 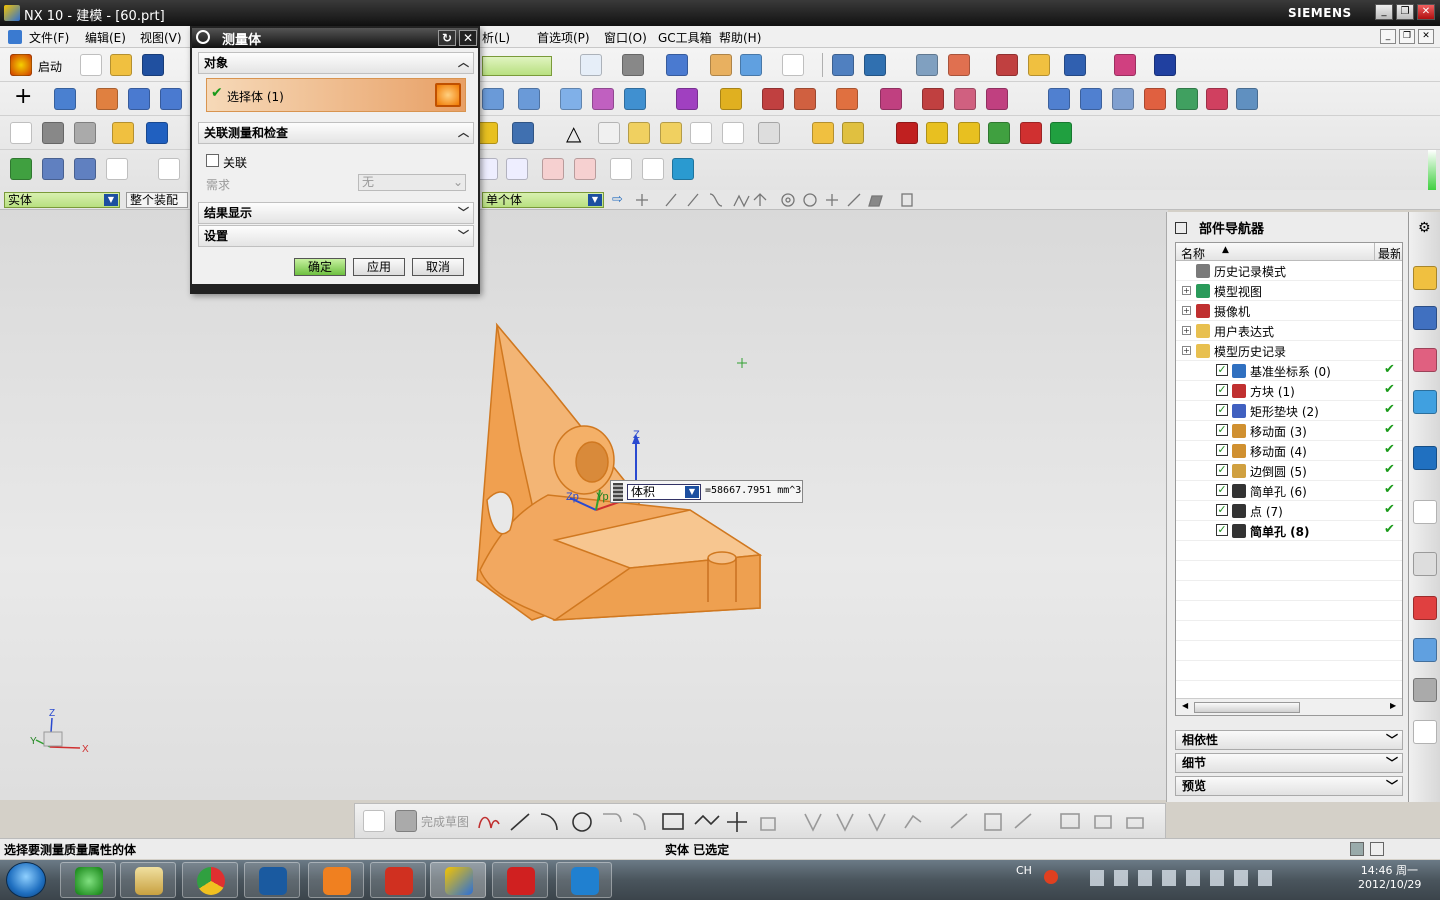 I want to click on section-icon, so click(x=751, y=65).